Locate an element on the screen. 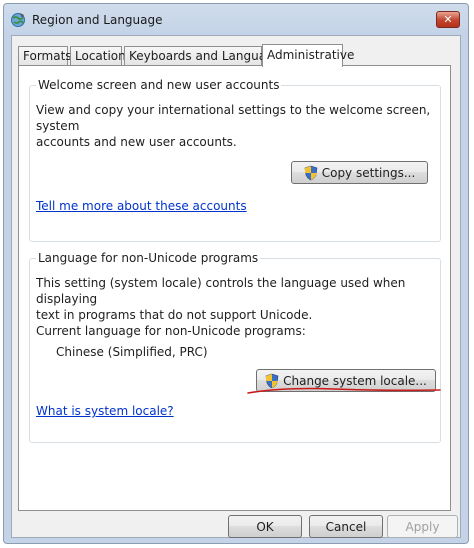  group-title: Language for non-Unicode programs is located at coordinates (148, 258).